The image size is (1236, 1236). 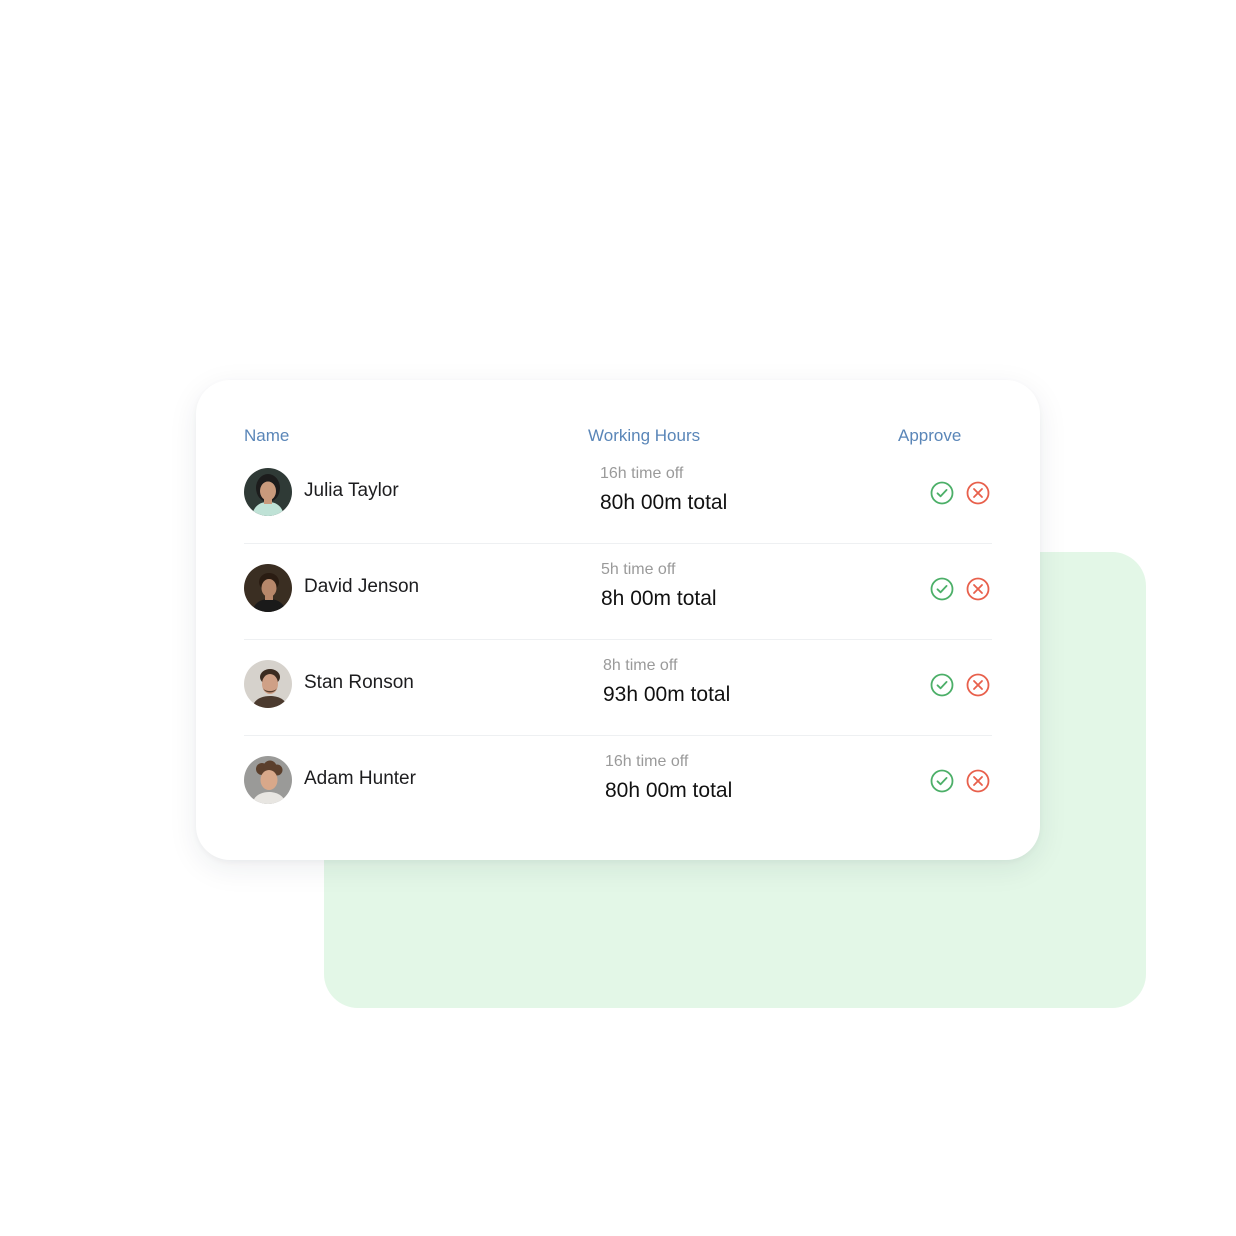 I want to click on working-hours-cell: 8h time off 93h 00m total, so click(x=666, y=682).